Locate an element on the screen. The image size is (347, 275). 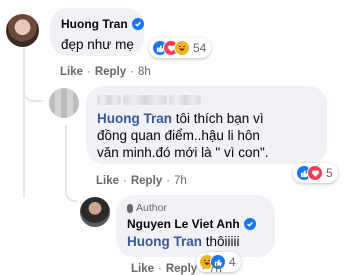
thread-line is located at coordinates (24, 123).